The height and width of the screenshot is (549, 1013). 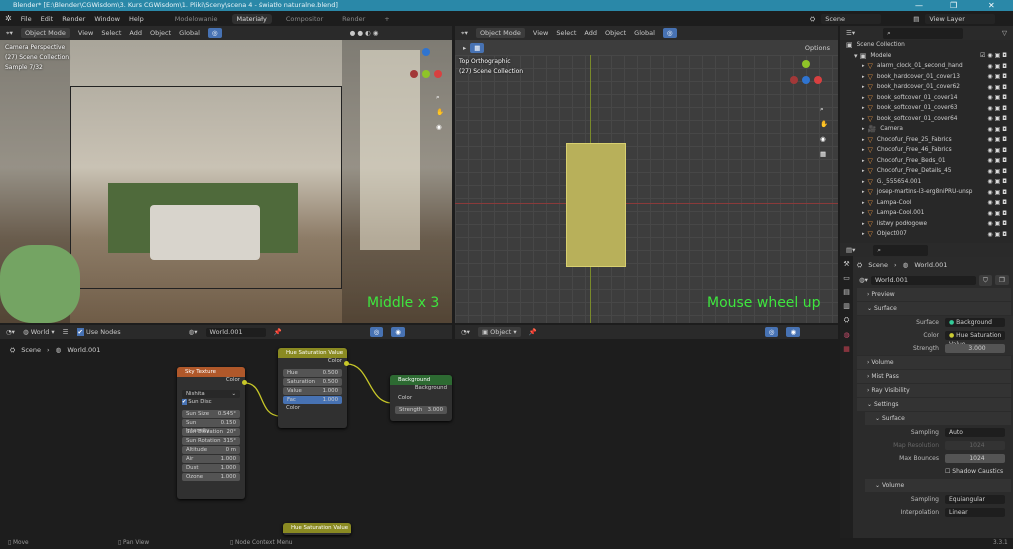 I want to click on scene-tab-icon: ⛭, so click(x=847, y=320).